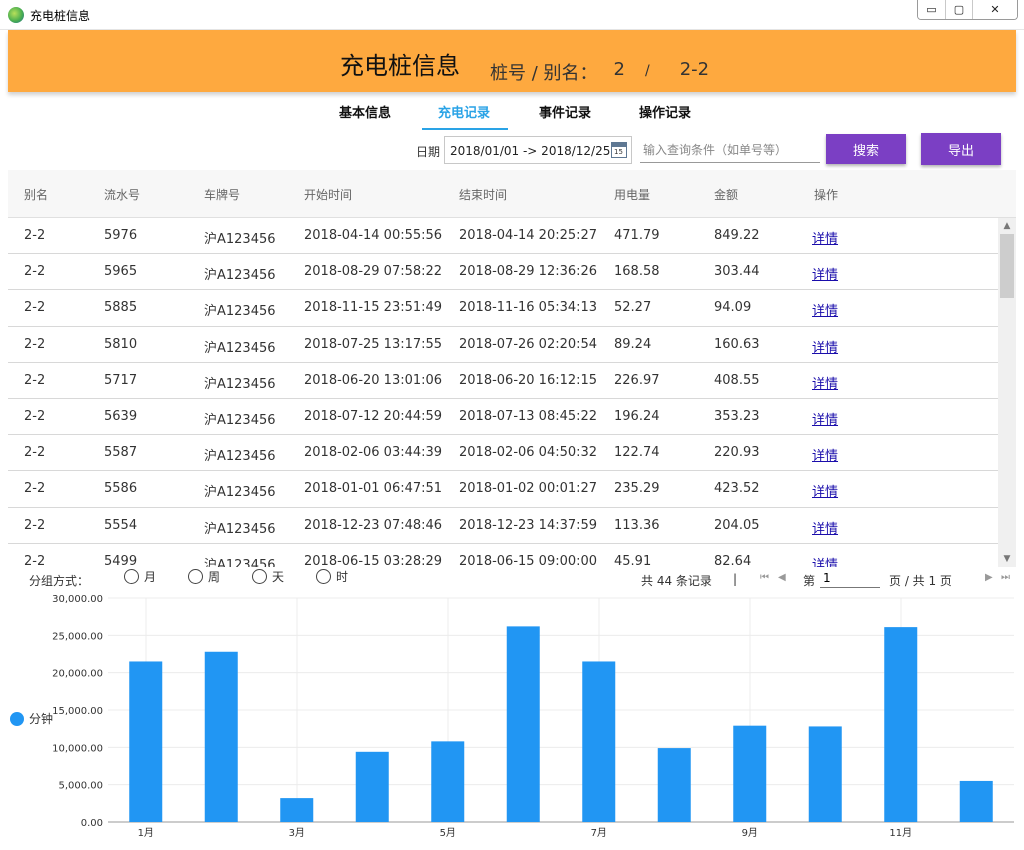 The height and width of the screenshot is (850, 1024). Describe the element at coordinates (92, 823) in the screenshot. I see `y-tick-label: 0.00` at that location.